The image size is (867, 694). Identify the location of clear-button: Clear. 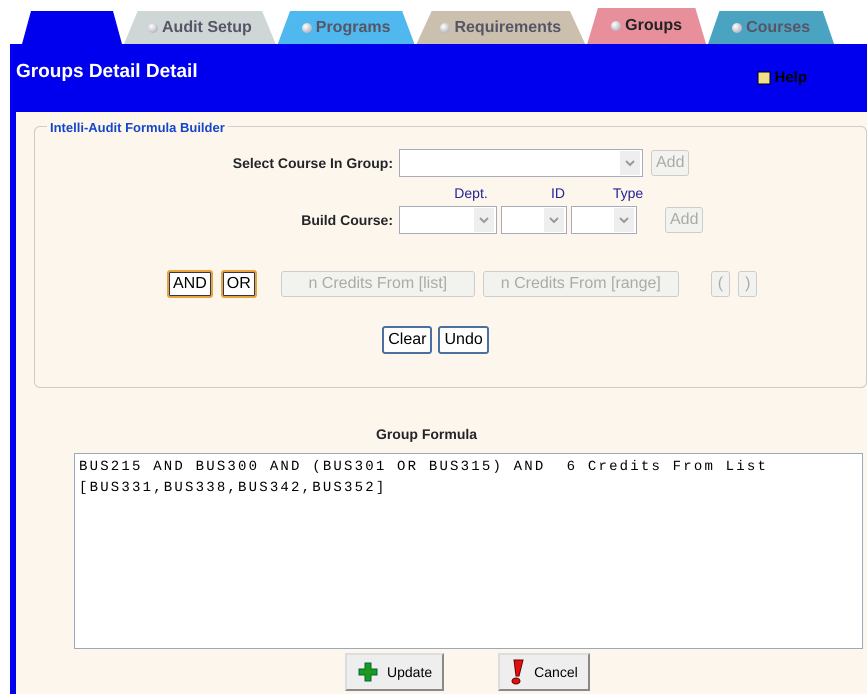
(407, 340).